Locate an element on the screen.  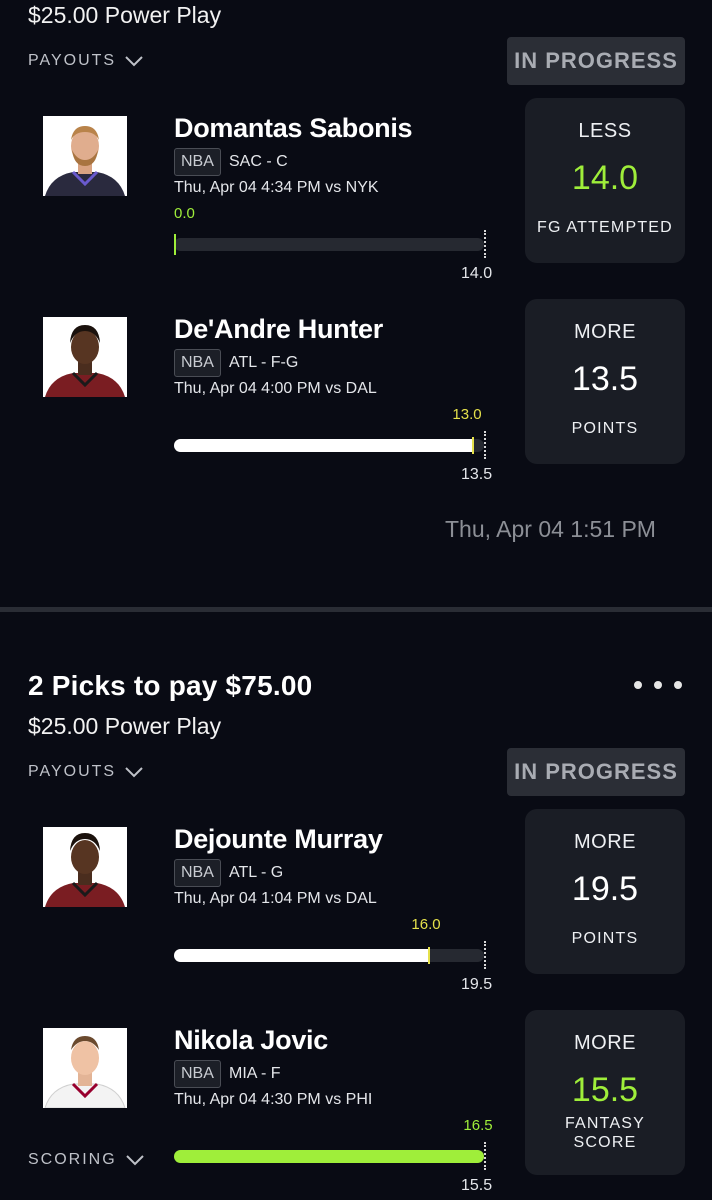
projection-panel: MORE 13.5 POINTS is located at coordinates (605, 381).